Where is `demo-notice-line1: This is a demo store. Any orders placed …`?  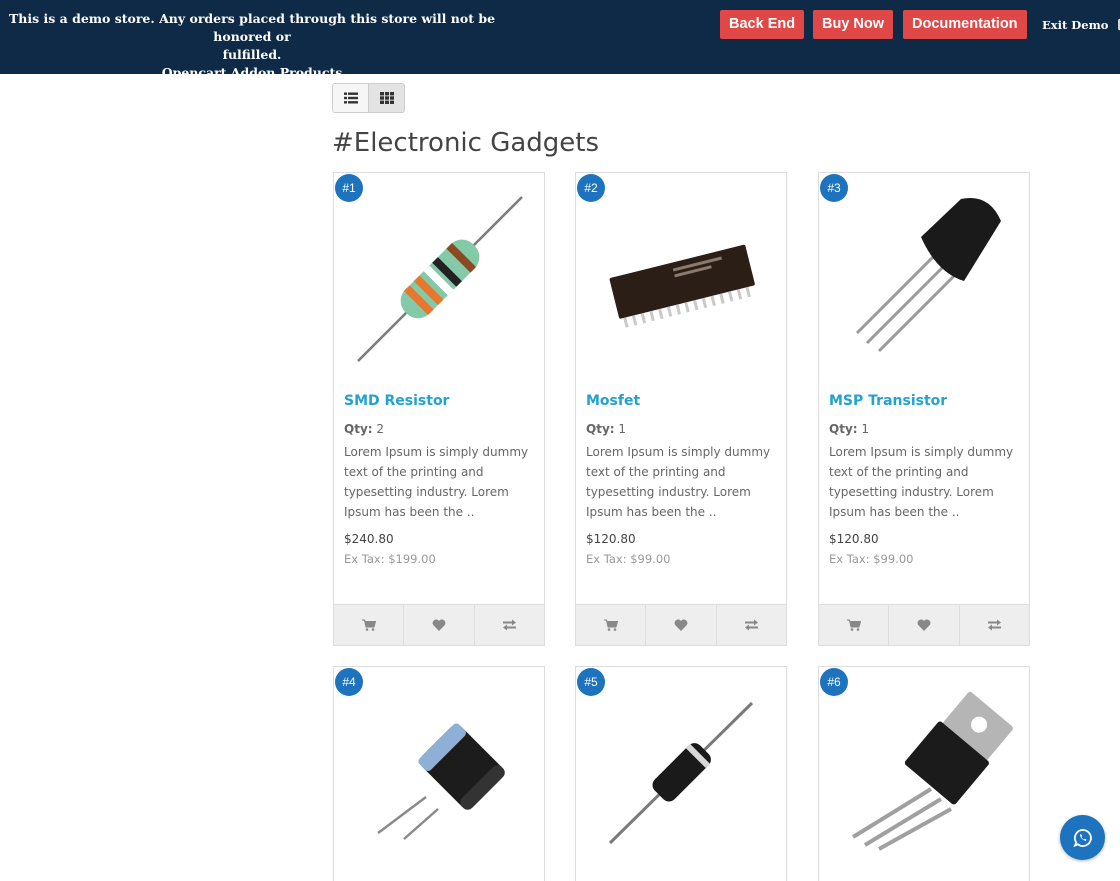
demo-notice-line1: This is a demo store. Any orders placed … is located at coordinates (252, 27).